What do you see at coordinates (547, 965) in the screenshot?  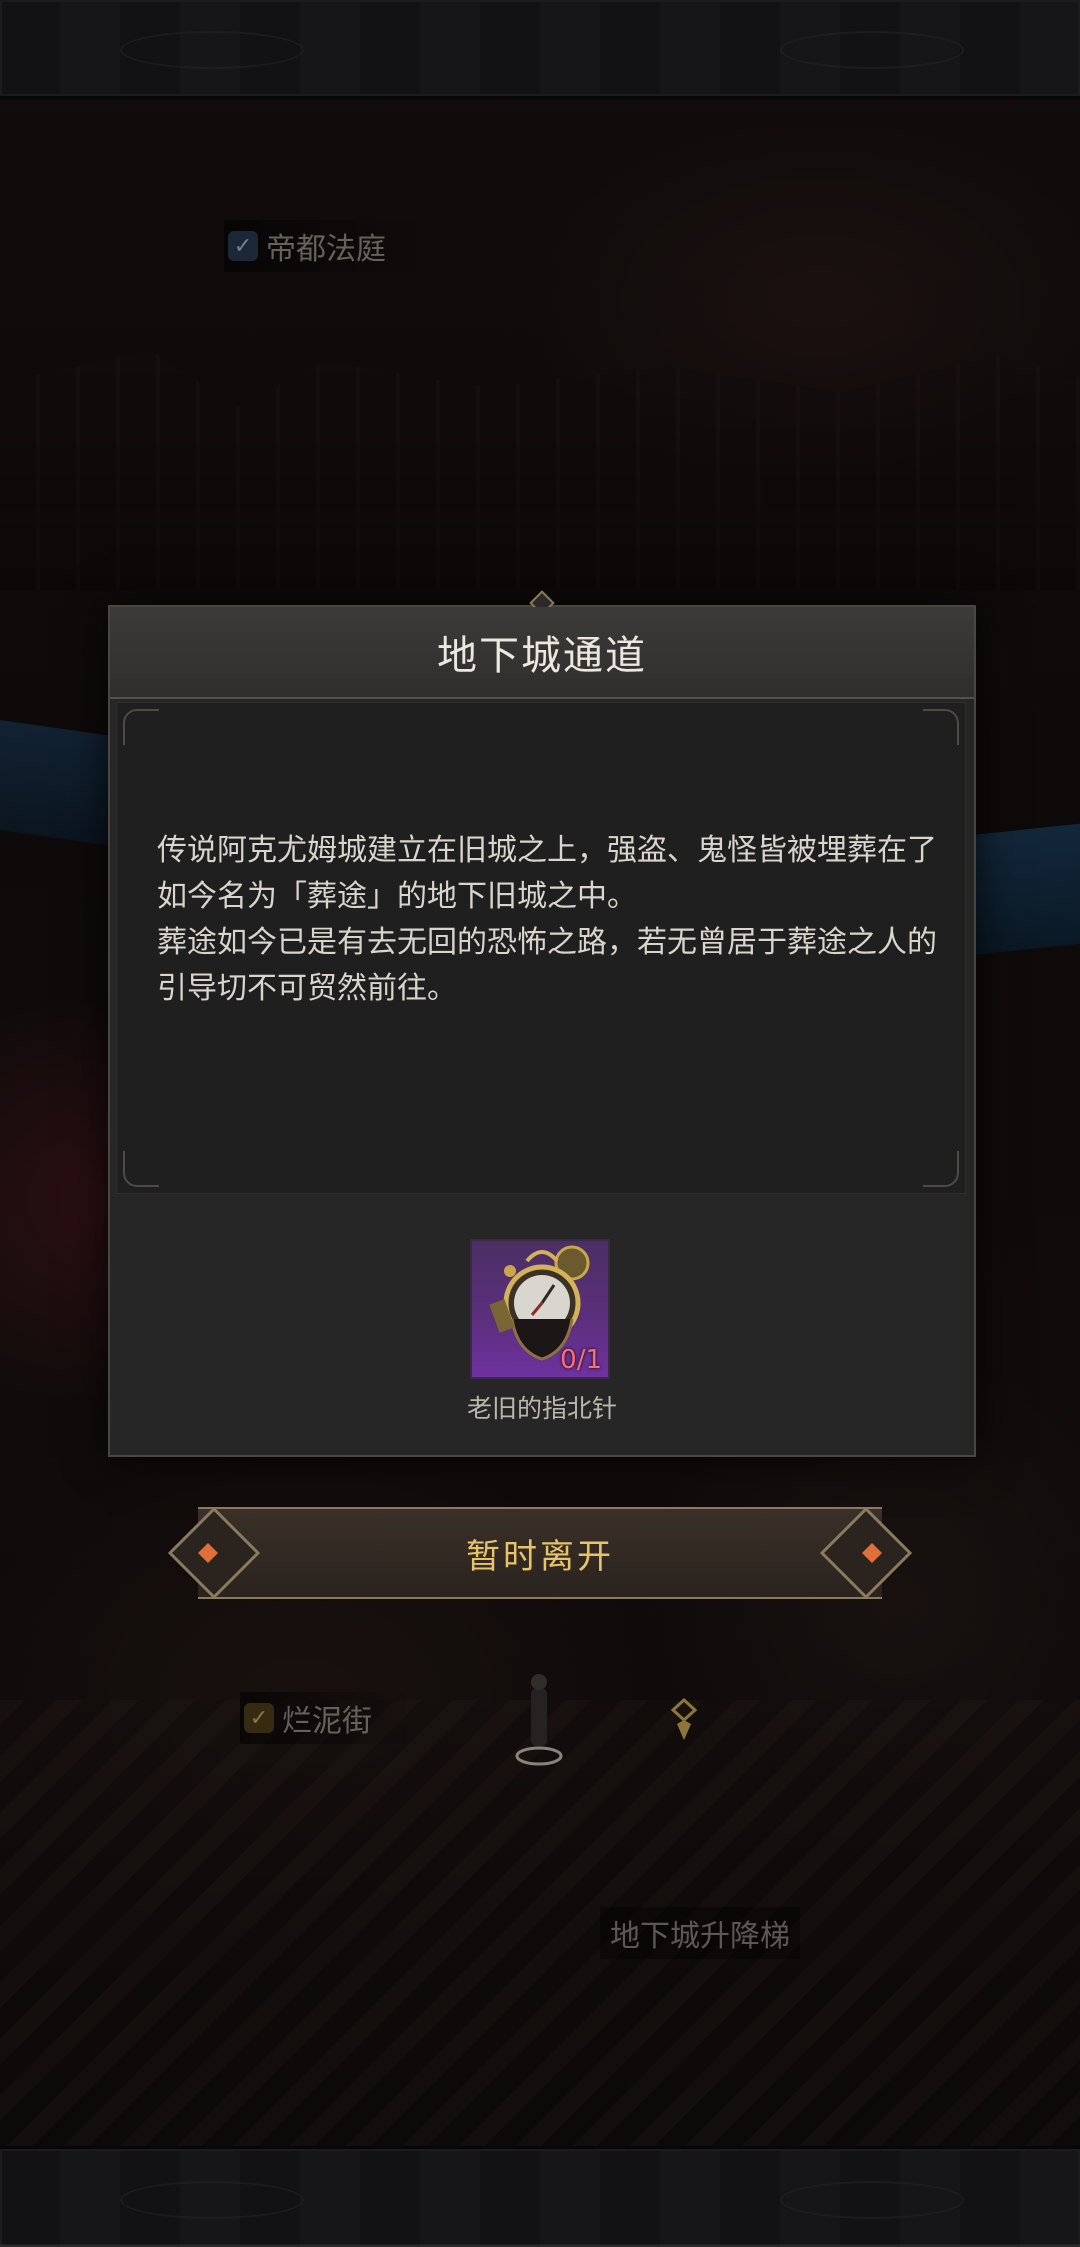 I see `description-paragraph: 葬途如今已是有去无回的恐怖之路，若无曾居于葬途之人的引导切不可贸然前往。` at bounding box center [547, 965].